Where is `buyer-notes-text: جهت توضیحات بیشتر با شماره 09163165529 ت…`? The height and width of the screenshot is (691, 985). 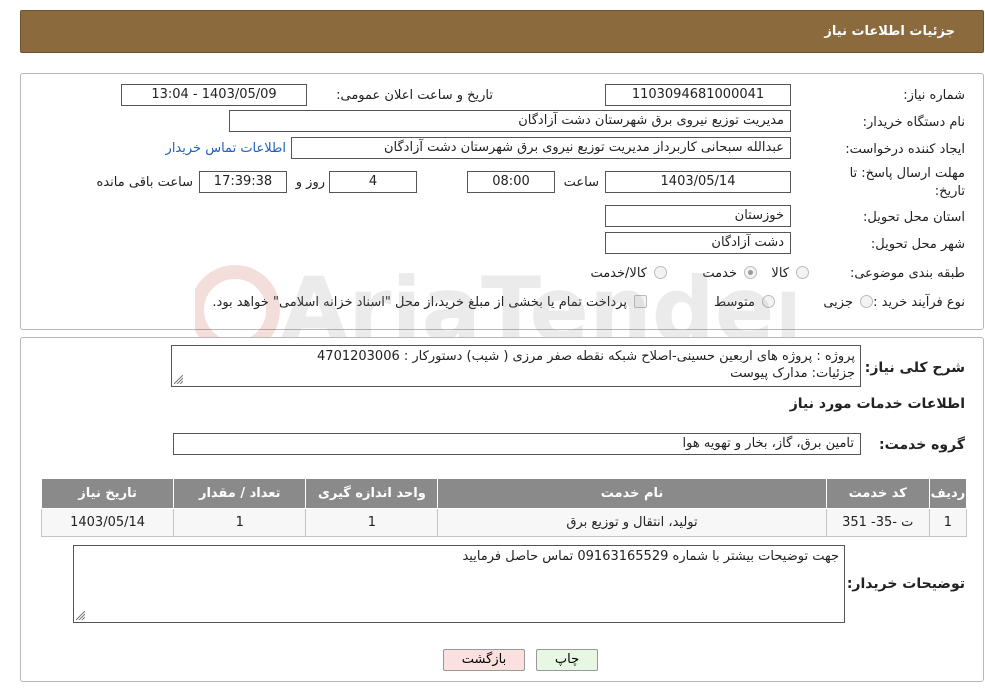 buyer-notes-text: جهت توضیحات بیشتر با شماره 09163165529 ت… is located at coordinates (650, 556).